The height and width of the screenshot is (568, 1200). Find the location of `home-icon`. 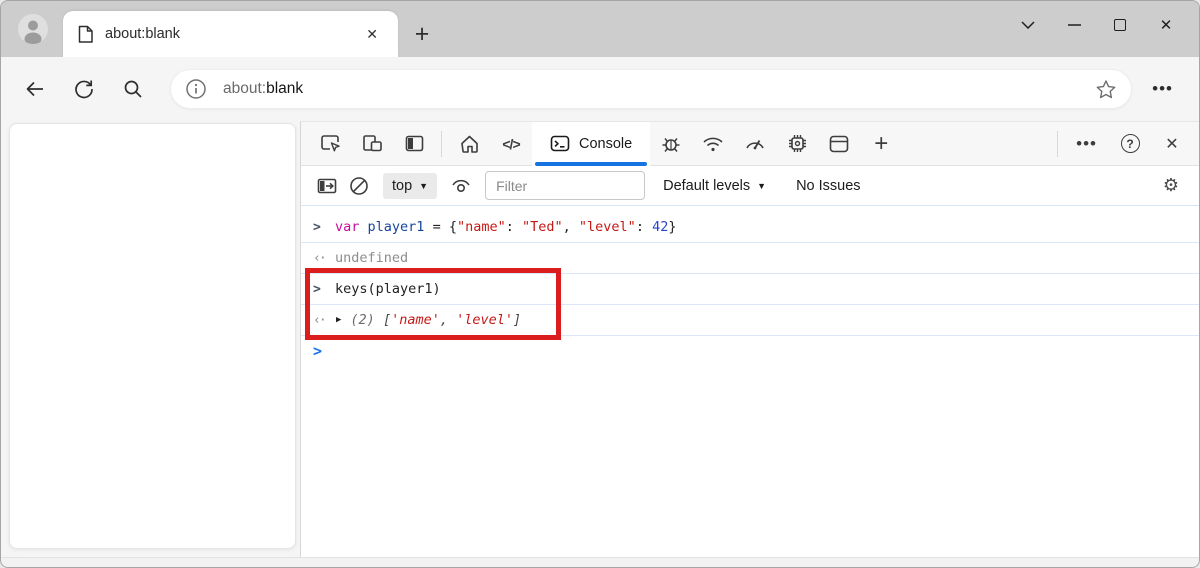

home-icon is located at coordinates (469, 144).